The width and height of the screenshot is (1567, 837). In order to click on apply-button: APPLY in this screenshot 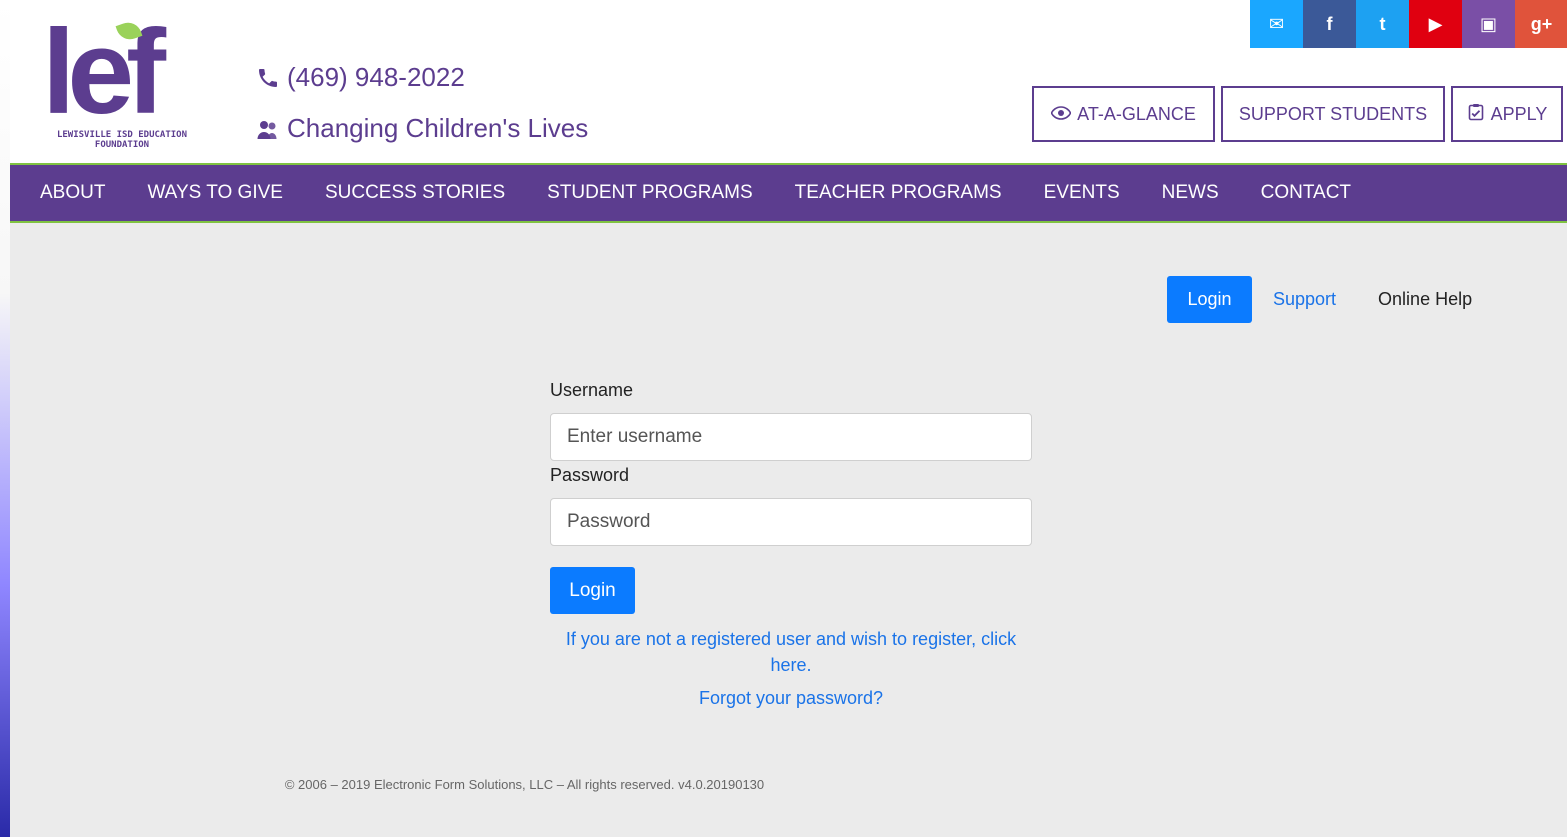, I will do `click(1507, 114)`.